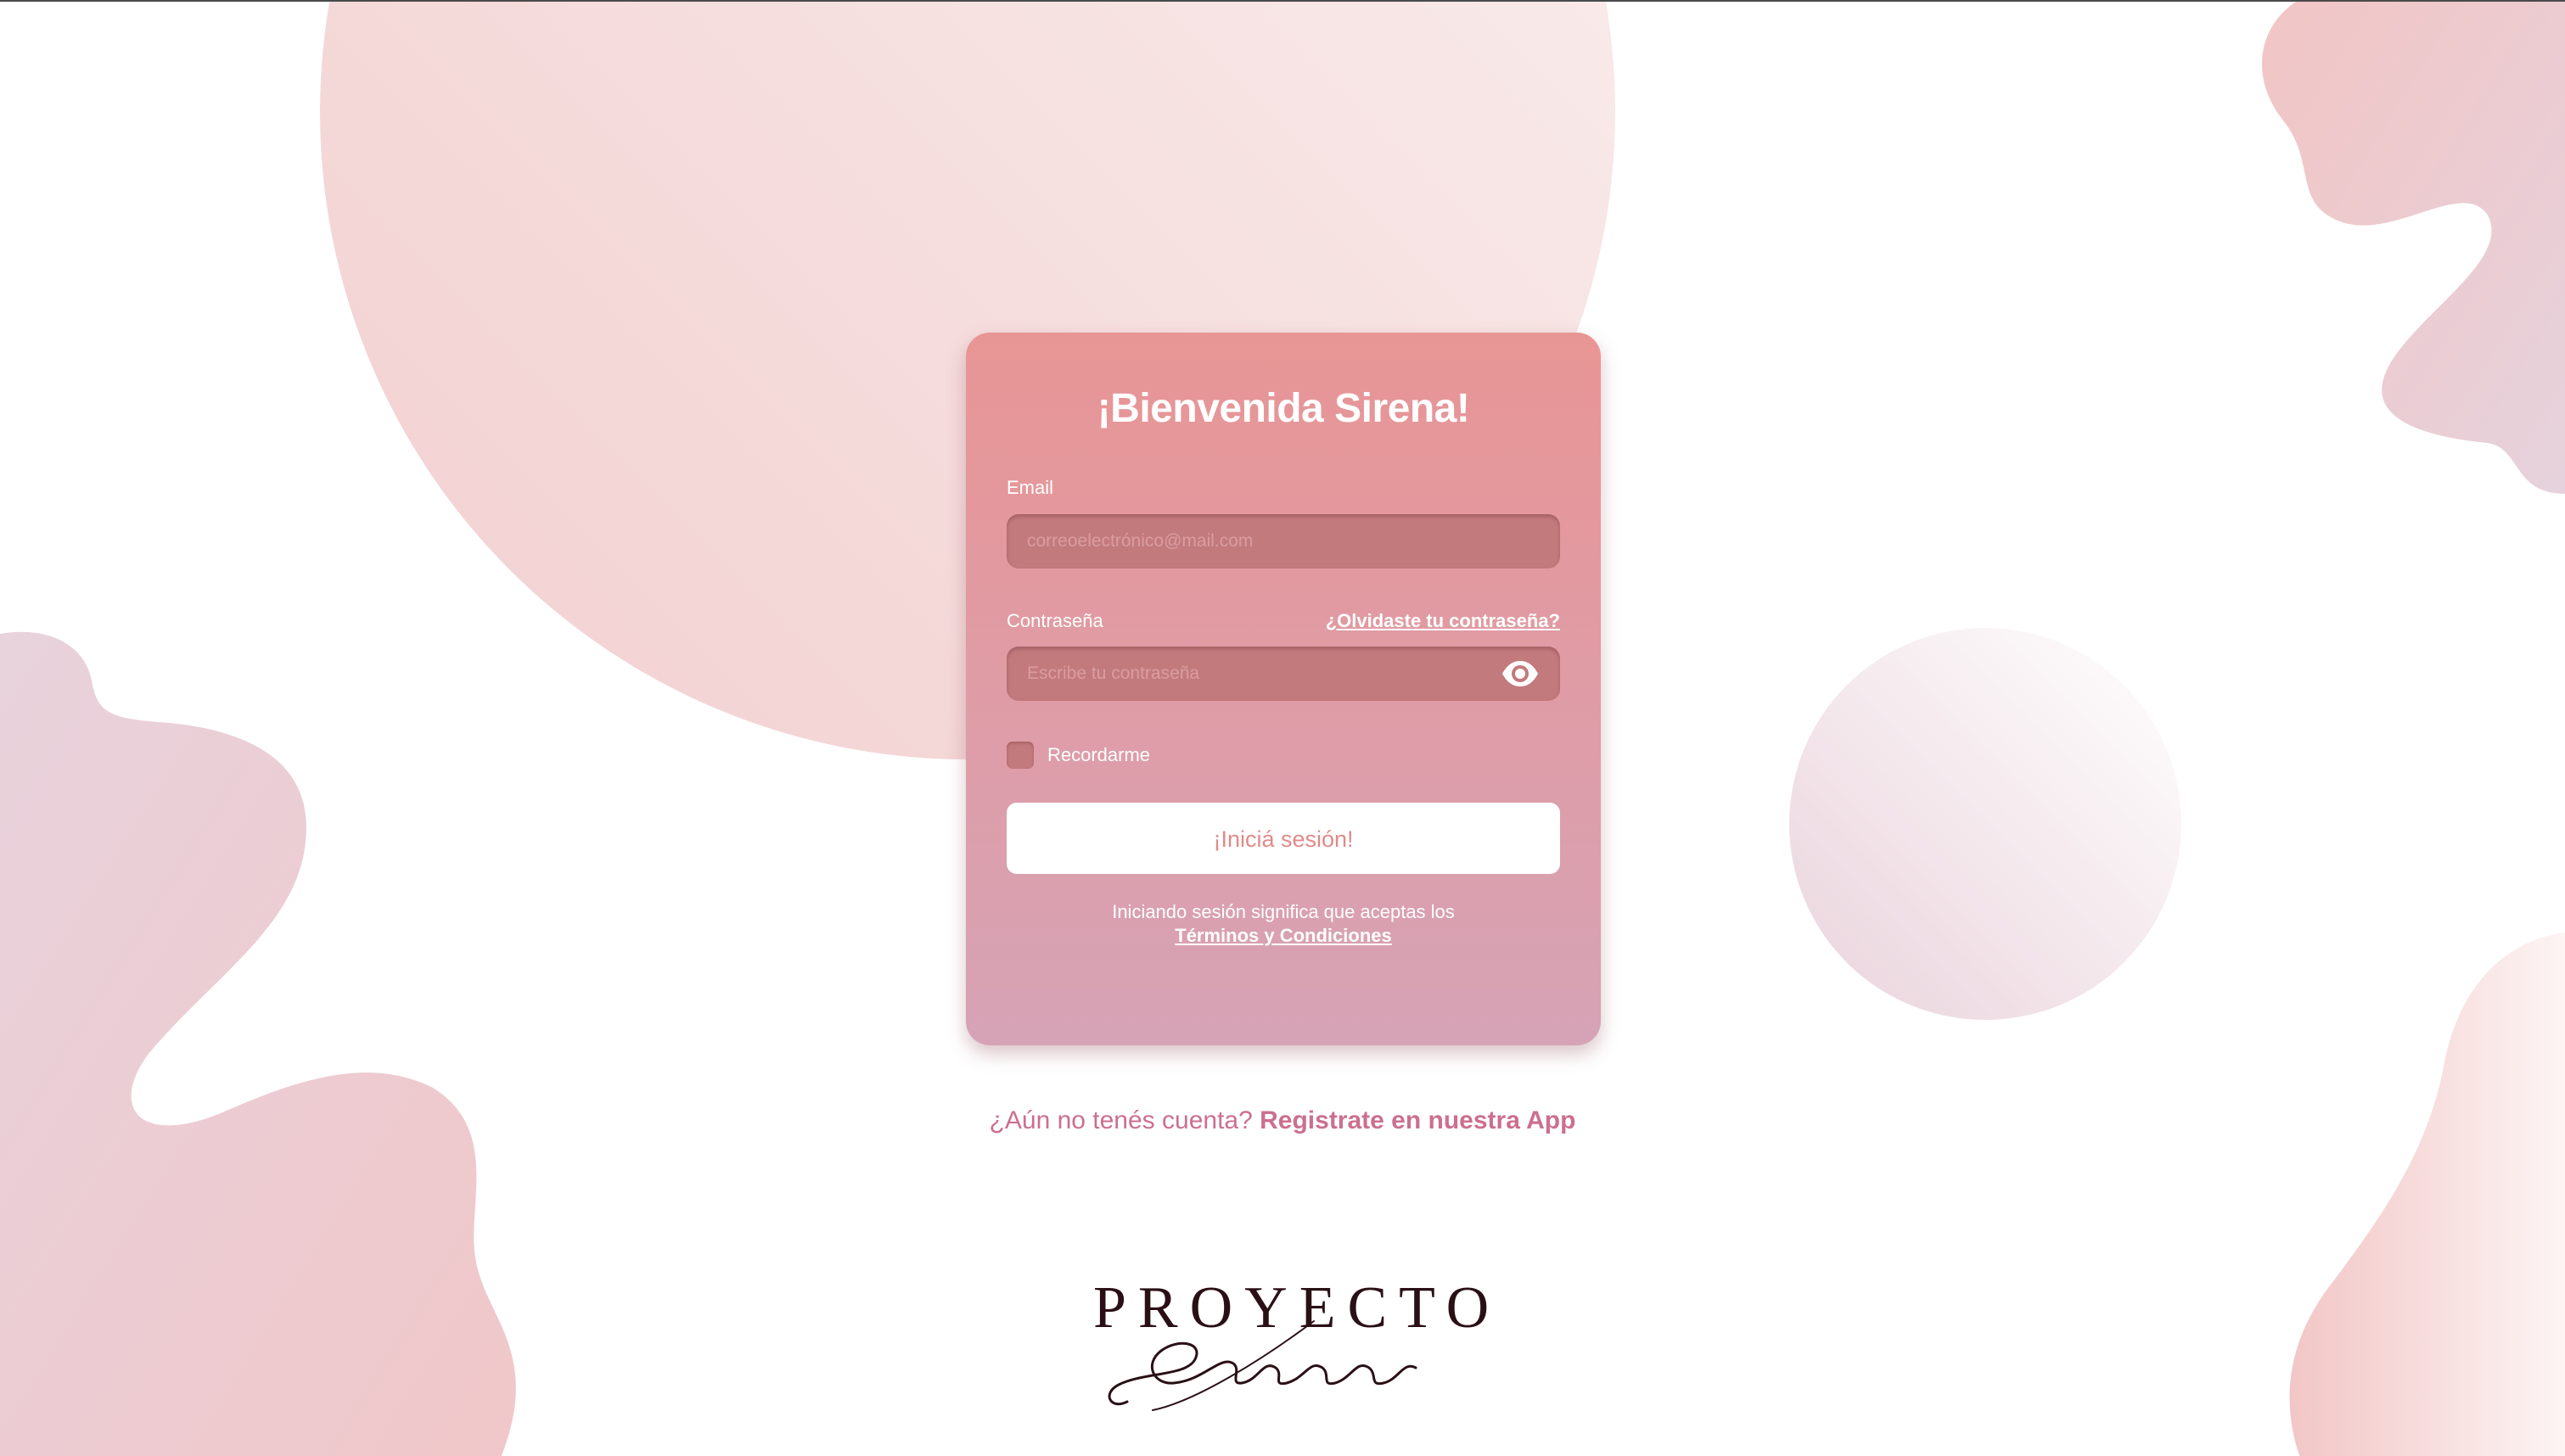  I want to click on password-field, so click(1283, 674).